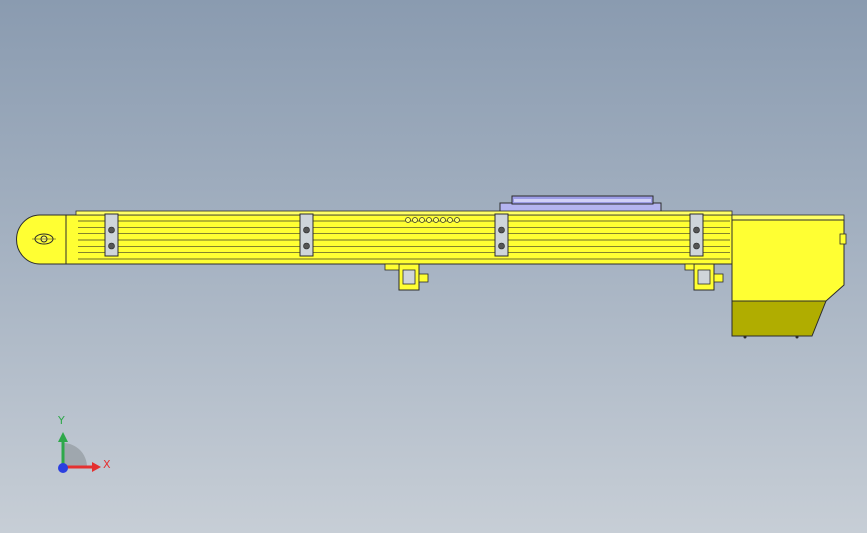 The image size is (867, 533). Describe the element at coordinates (789, 276) in the screenshot. I see `motor-housing` at that location.